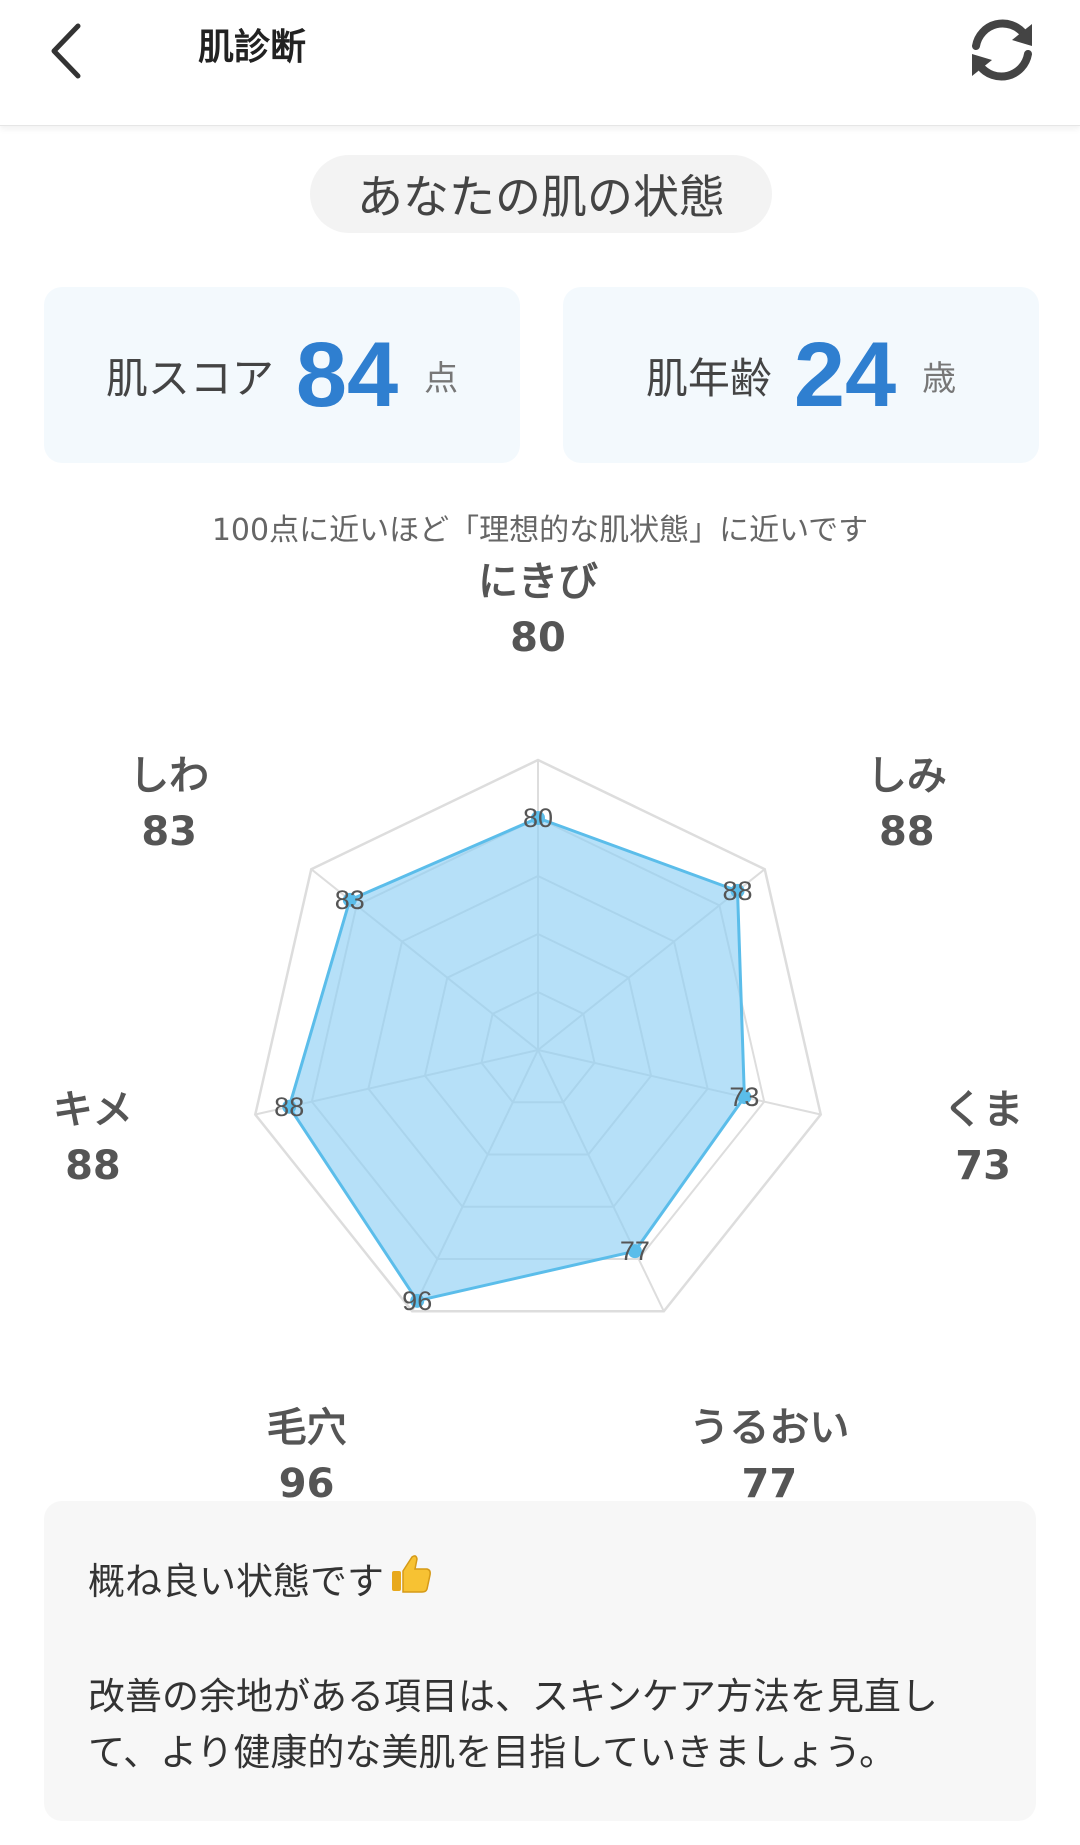  Describe the element at coordinates (417, 1301) in the screenshot. I see `radar-point-value: 96` at that location.